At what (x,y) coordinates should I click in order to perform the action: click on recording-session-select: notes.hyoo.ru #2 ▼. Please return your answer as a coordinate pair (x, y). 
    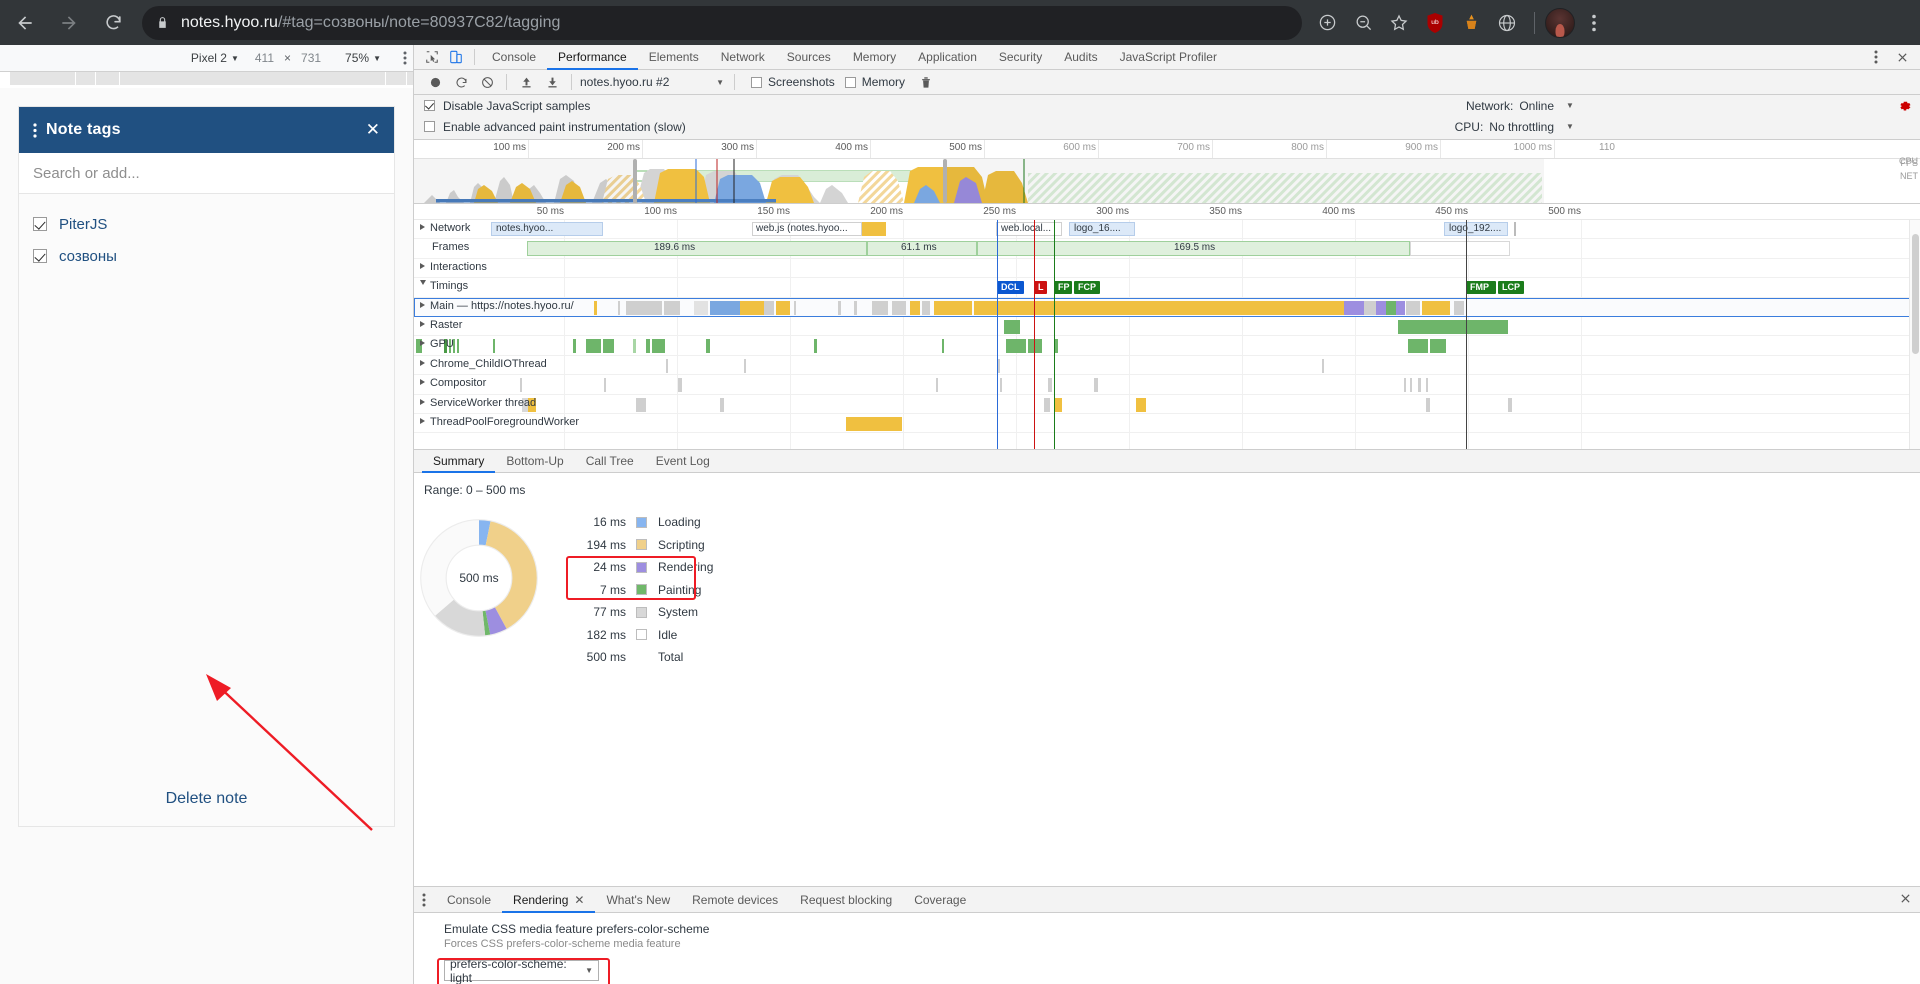
    Looking at the image, I should click on (653, 82).